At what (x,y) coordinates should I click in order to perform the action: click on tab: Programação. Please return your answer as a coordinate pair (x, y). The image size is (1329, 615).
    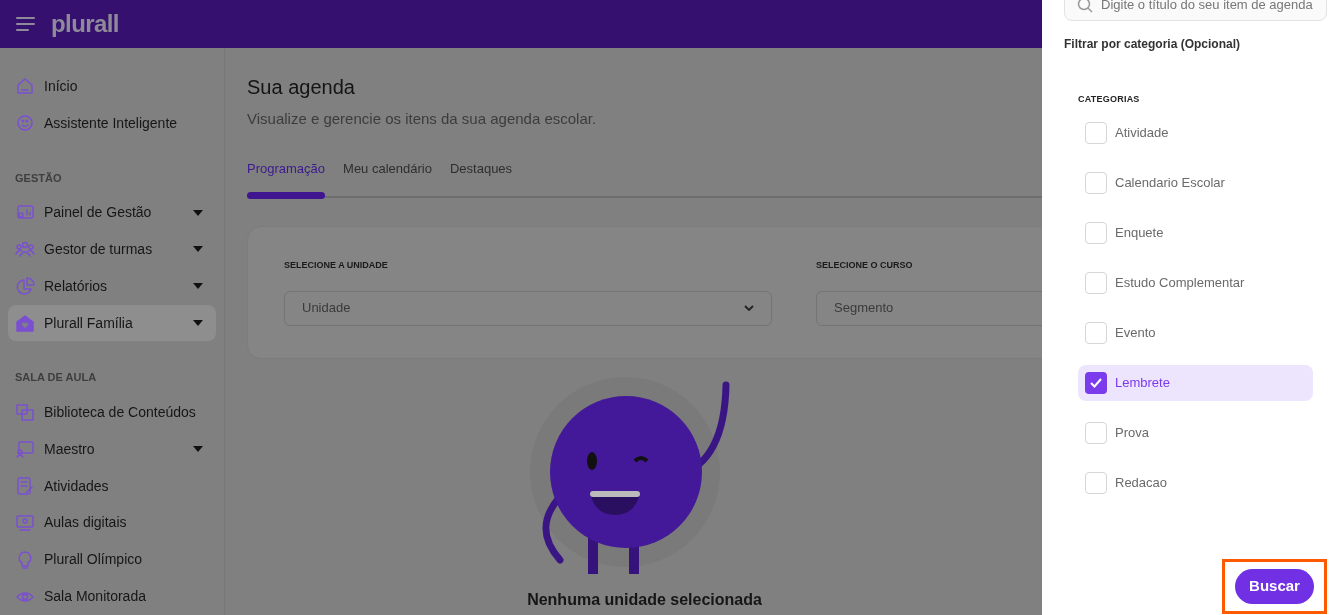
    Looking at the image, I should click on (286, 177).